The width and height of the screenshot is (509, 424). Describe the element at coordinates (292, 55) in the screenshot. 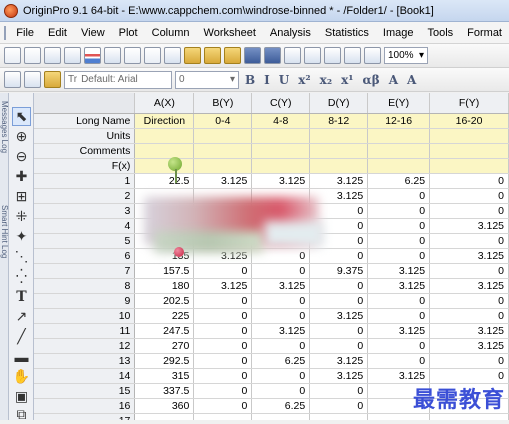

I see `import-wizard-icon` at that location.